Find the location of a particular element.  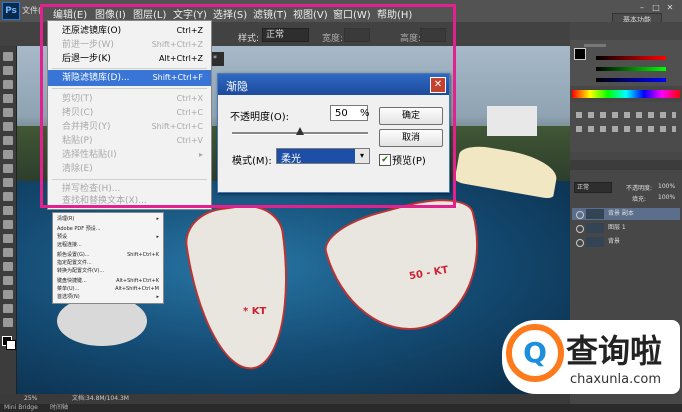

marquee-tool-icon is located at coordinates (8, 70).